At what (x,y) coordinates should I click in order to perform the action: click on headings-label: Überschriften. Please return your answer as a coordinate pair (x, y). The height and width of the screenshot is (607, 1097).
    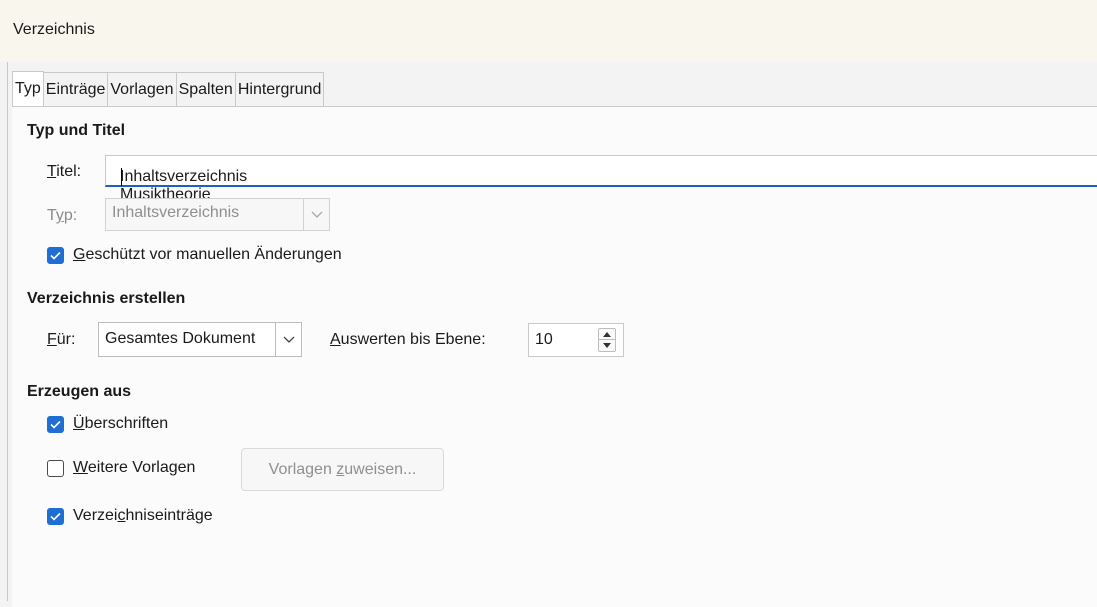
    Looking at the image, I should click on (120, 424).